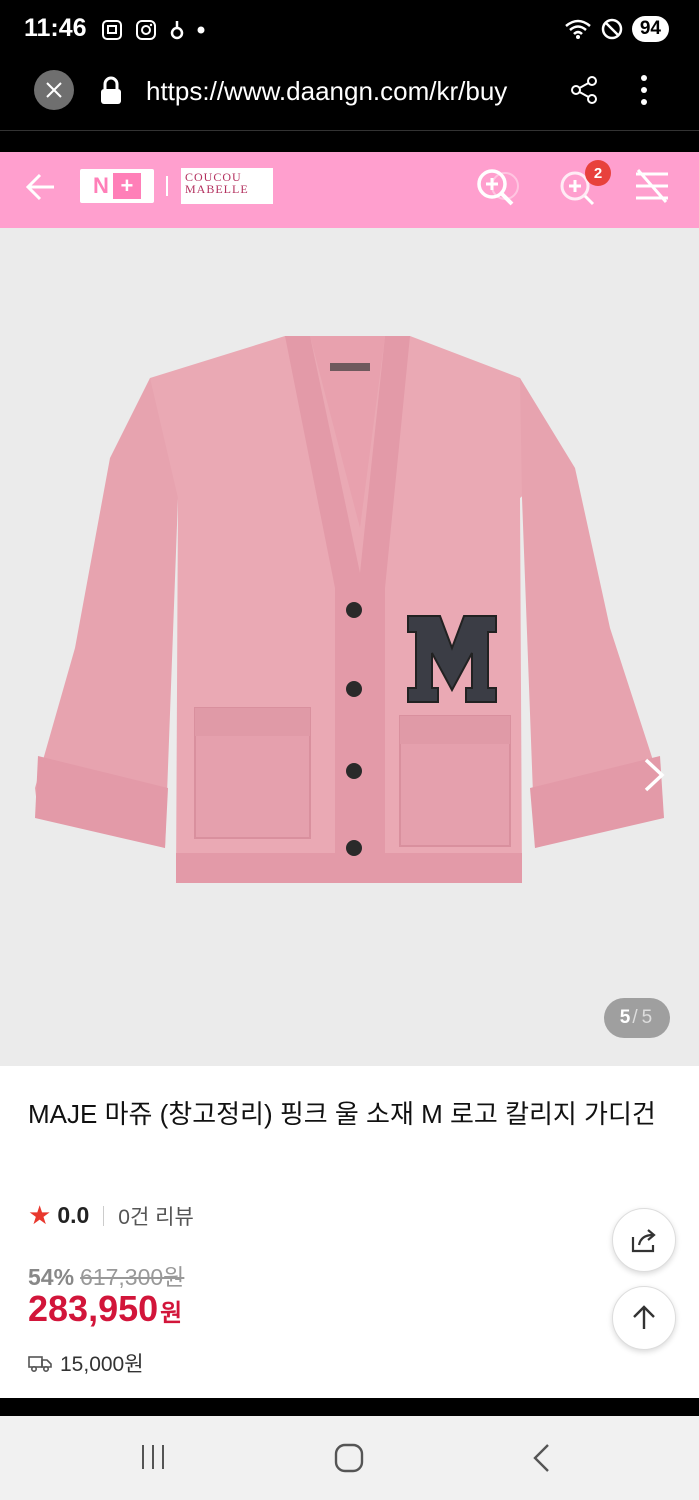  Describe the element at coordinates (654, 775) in the screenshot. I see `next-image-arrow-icon` at that location.